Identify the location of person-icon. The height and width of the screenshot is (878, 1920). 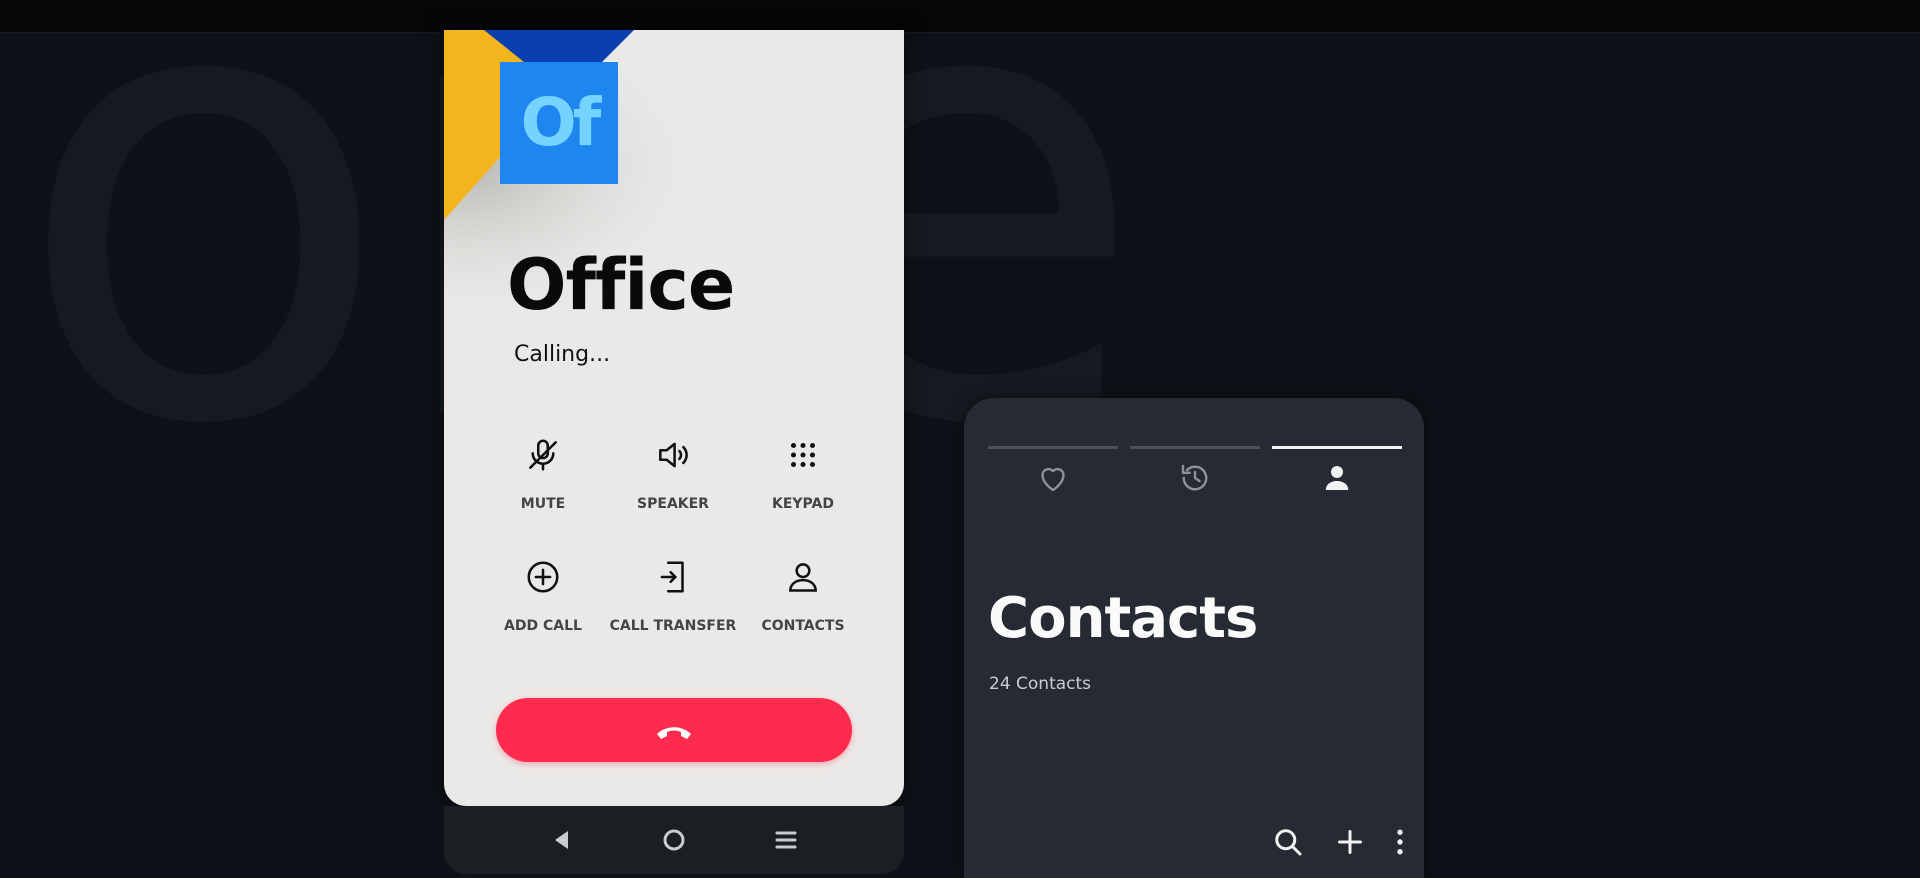
(1337, 478).